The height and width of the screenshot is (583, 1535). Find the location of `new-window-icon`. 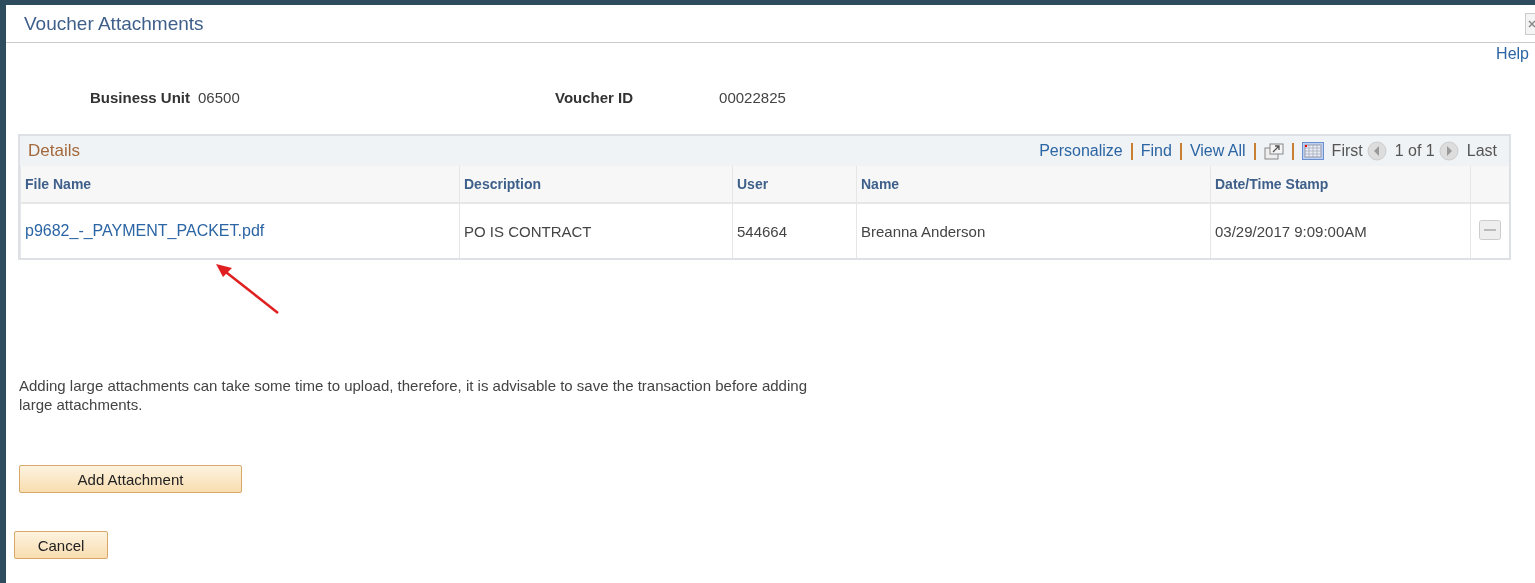

new-window-icon is located at coordinates (1273, 151).